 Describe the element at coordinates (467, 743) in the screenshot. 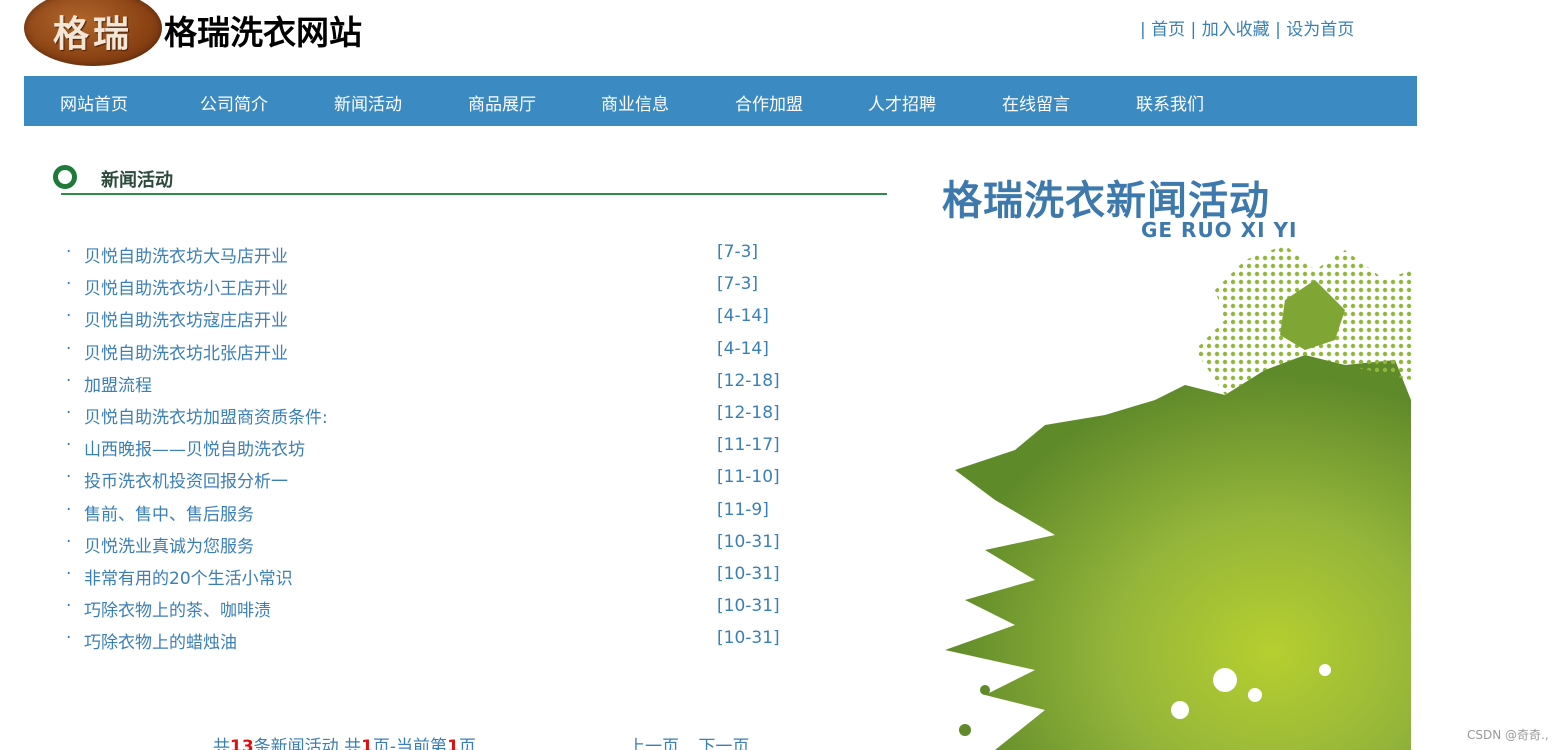

I see `pager-suffix: 页` at that location.